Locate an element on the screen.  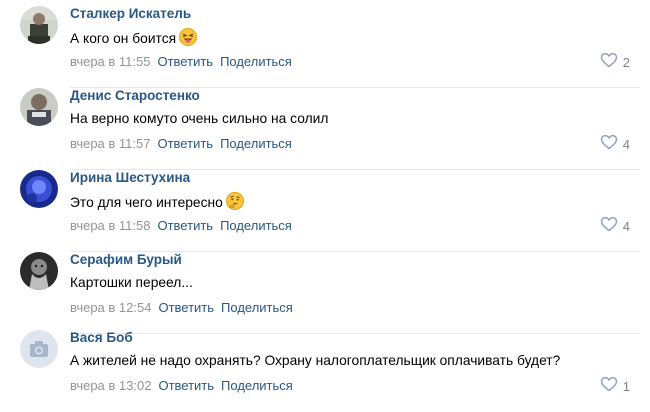
comment-author: Денис Старостенко is located at coordinates (135, 96).